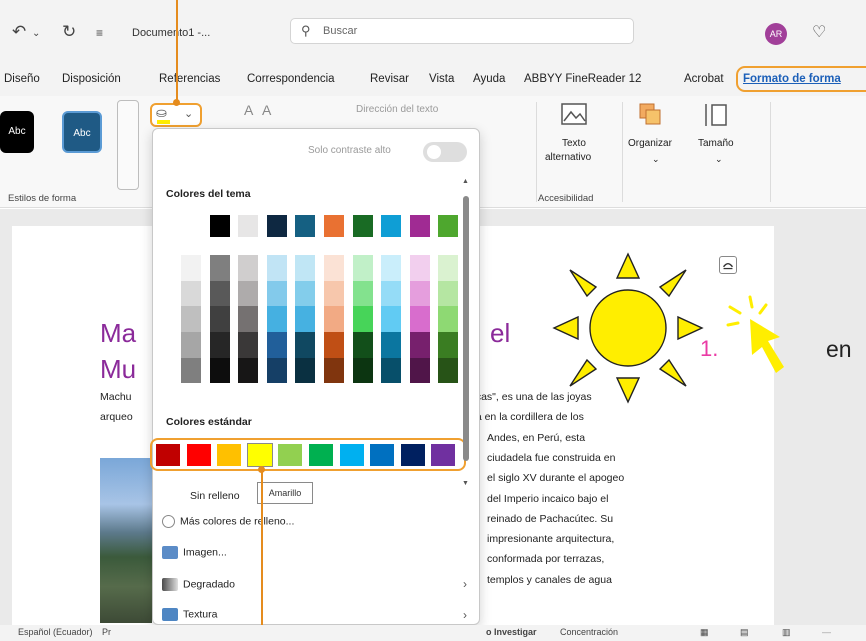  Describe the element at coordinates (574, 143) in the screenshot. I see `alt-text-label-1: Texto` at that location.